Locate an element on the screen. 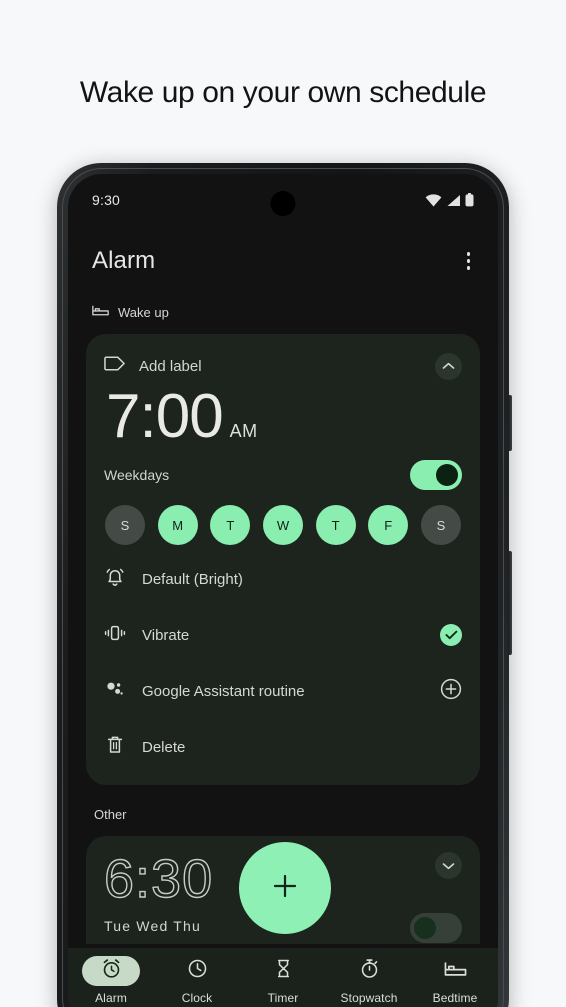  hourglass-icon is located at coordinates (283, 971).